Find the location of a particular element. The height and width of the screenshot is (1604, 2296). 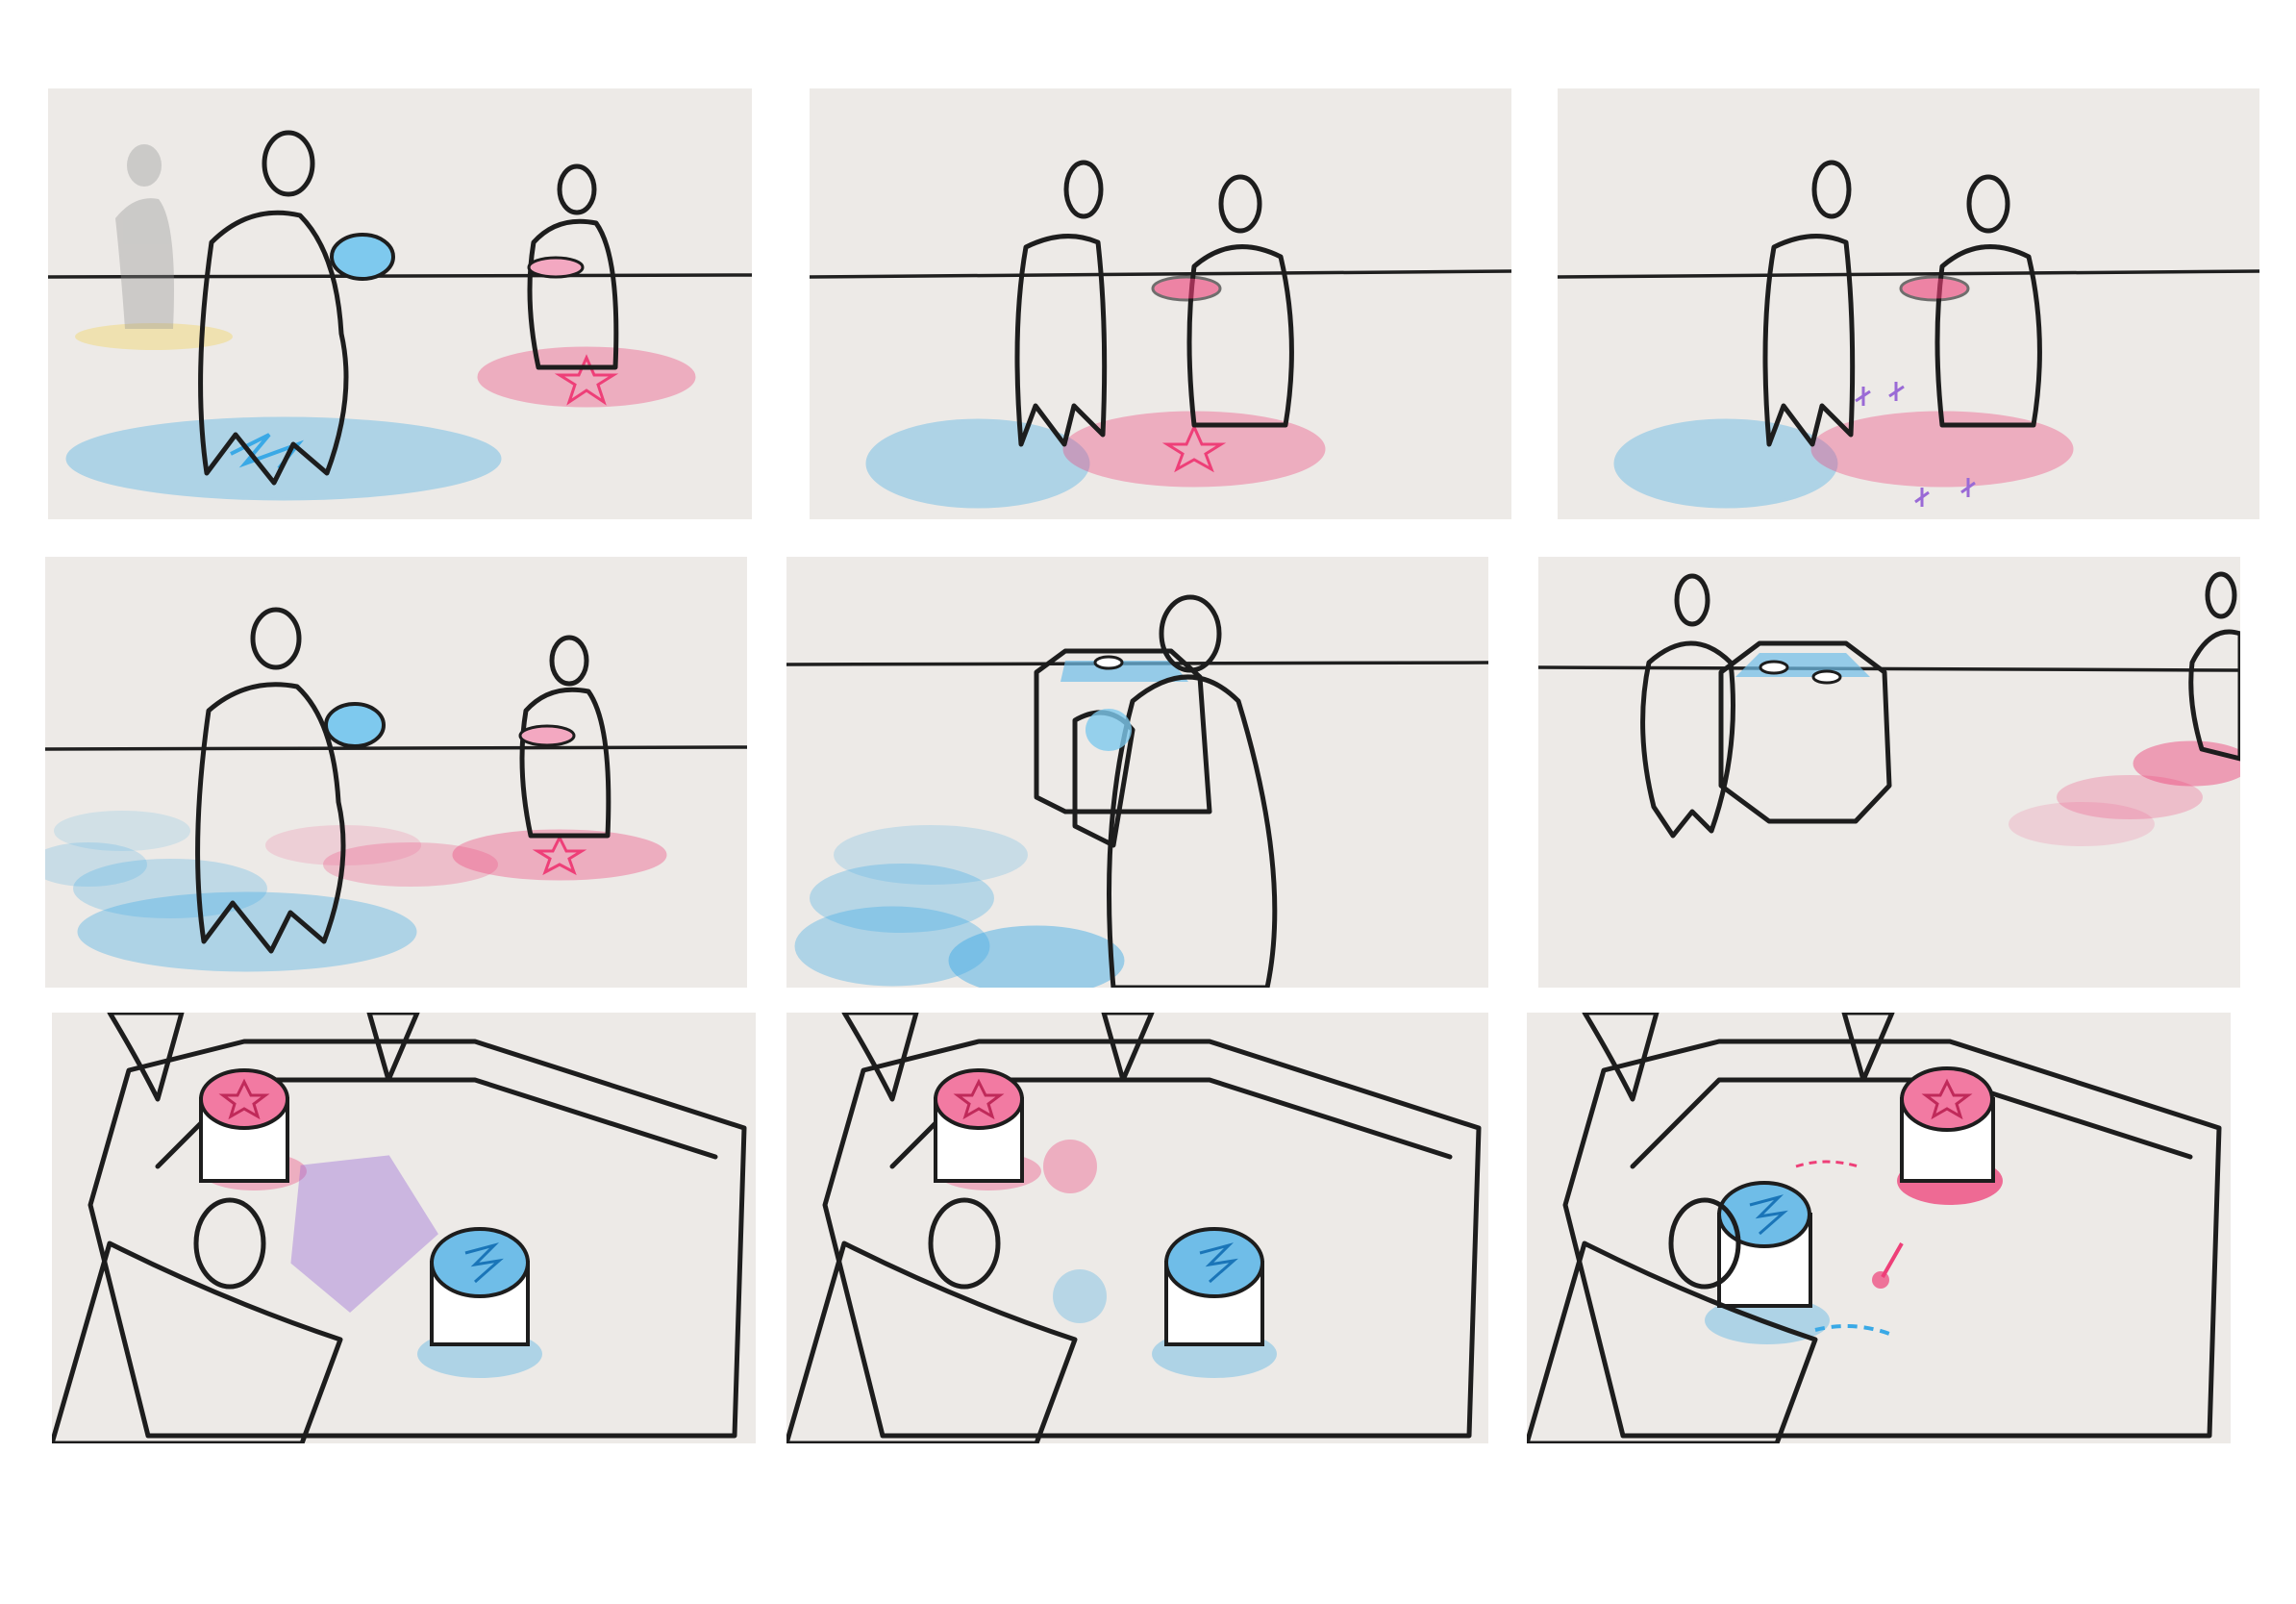

panel-4-sketch is located at coordinates (396, 789).